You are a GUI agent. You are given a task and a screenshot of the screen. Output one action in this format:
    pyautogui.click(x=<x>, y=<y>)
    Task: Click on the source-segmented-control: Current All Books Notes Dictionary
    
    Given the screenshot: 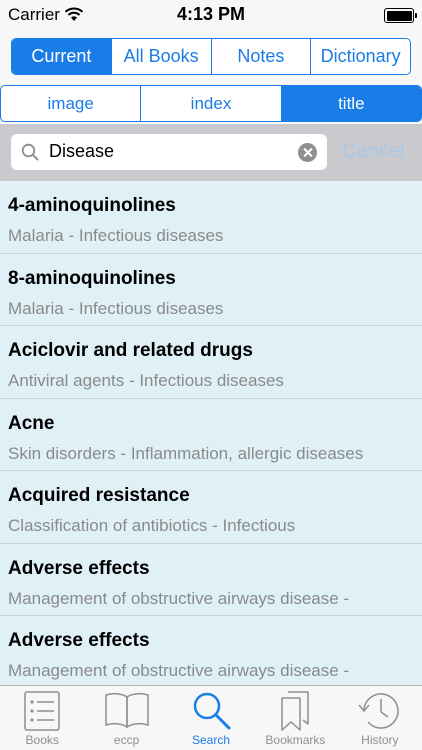 What is the action you would take?
    pyautogui.click(x=211, y=56)
    